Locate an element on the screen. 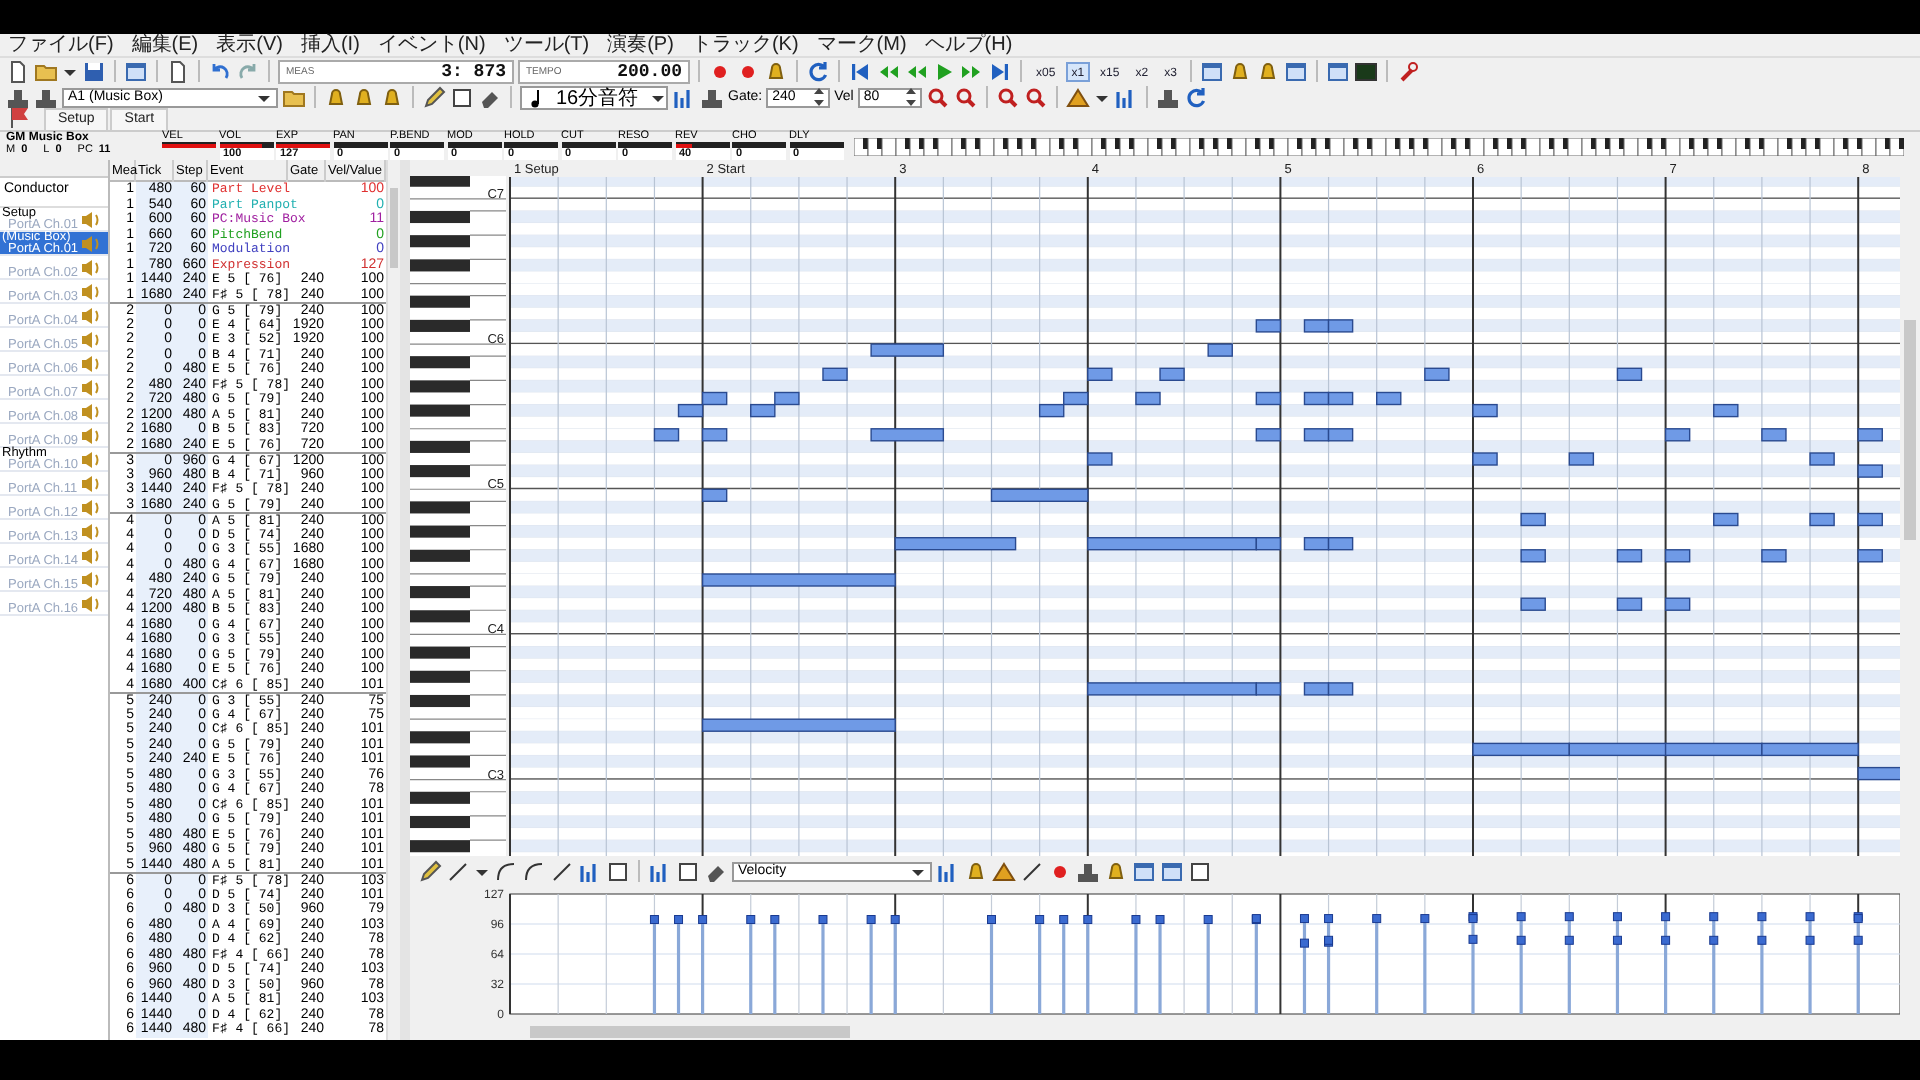  menu-item: ヘルプ(H) is located at coordinates (968, 45).